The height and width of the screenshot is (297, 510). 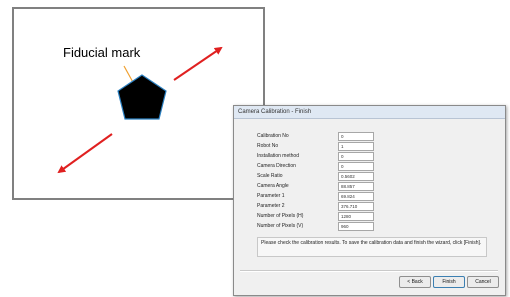 I want to click on field-row-parameter-2: Parameter 2 376.710, so click(x=337, y=207).